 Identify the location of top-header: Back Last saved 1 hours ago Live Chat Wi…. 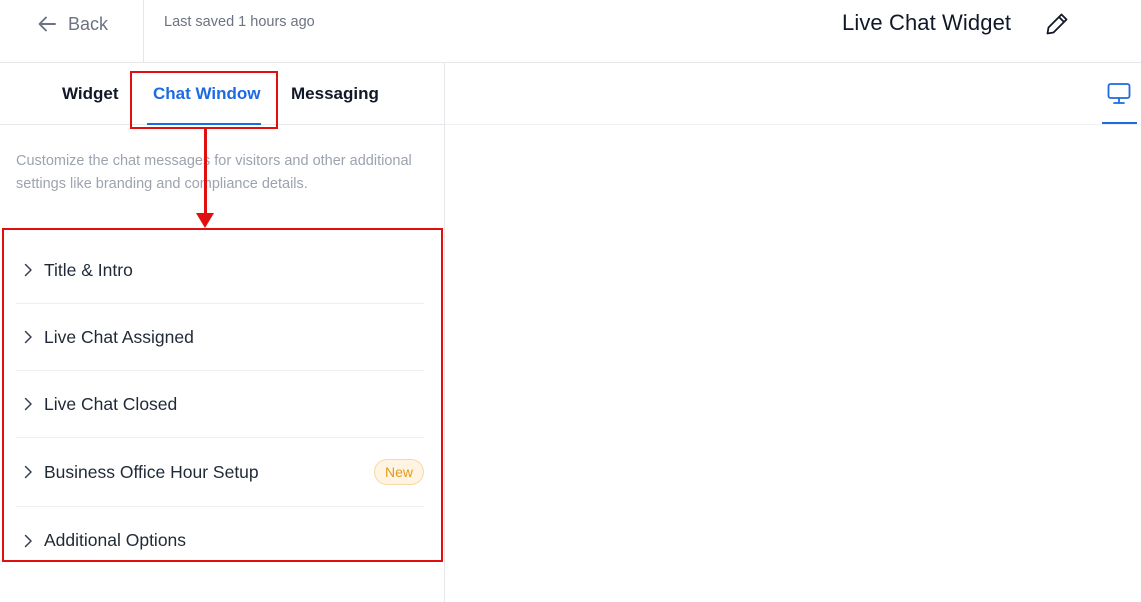
(570, 31).